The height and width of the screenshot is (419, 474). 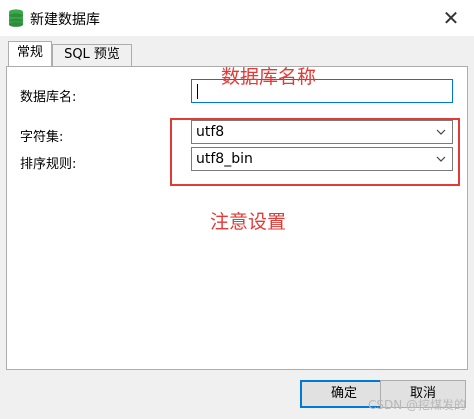 I want to click on watermark: CSDN @挖煤发的, so click(x=416, y=405).